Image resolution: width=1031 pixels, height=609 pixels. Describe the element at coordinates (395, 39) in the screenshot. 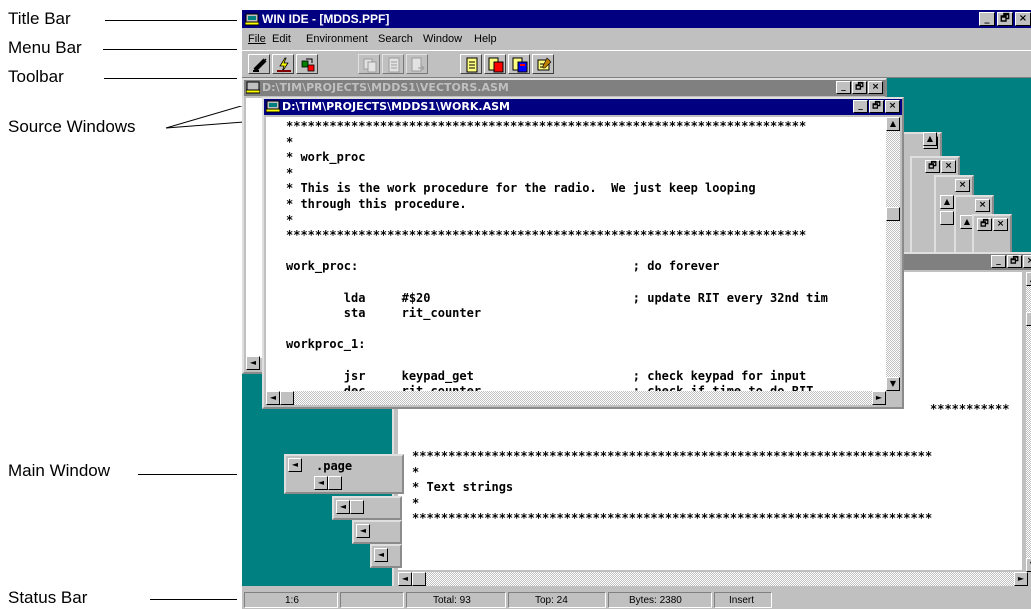

I see `menu-search: Search` at that location.